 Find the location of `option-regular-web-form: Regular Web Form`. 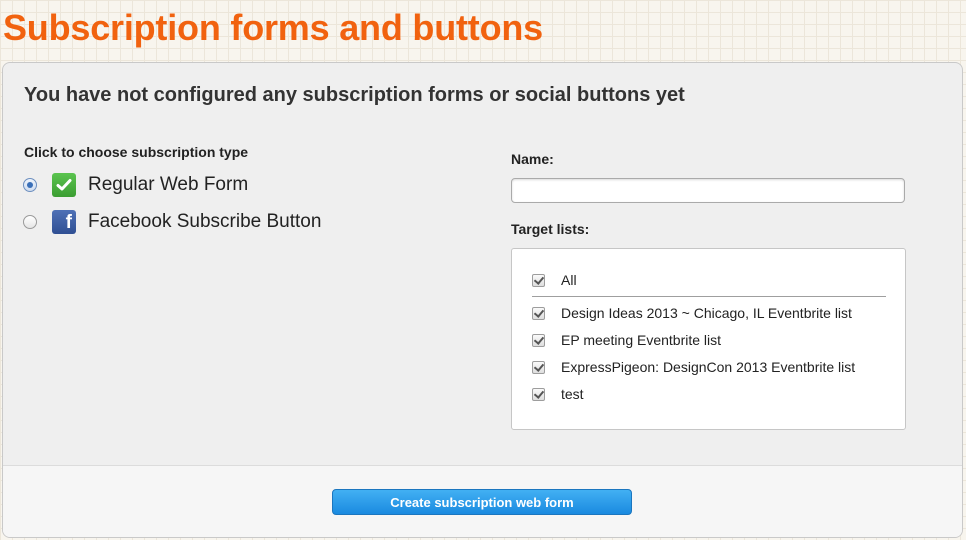

option-regular-web-form: Regular Web Form is located at coordinates (135, 185).